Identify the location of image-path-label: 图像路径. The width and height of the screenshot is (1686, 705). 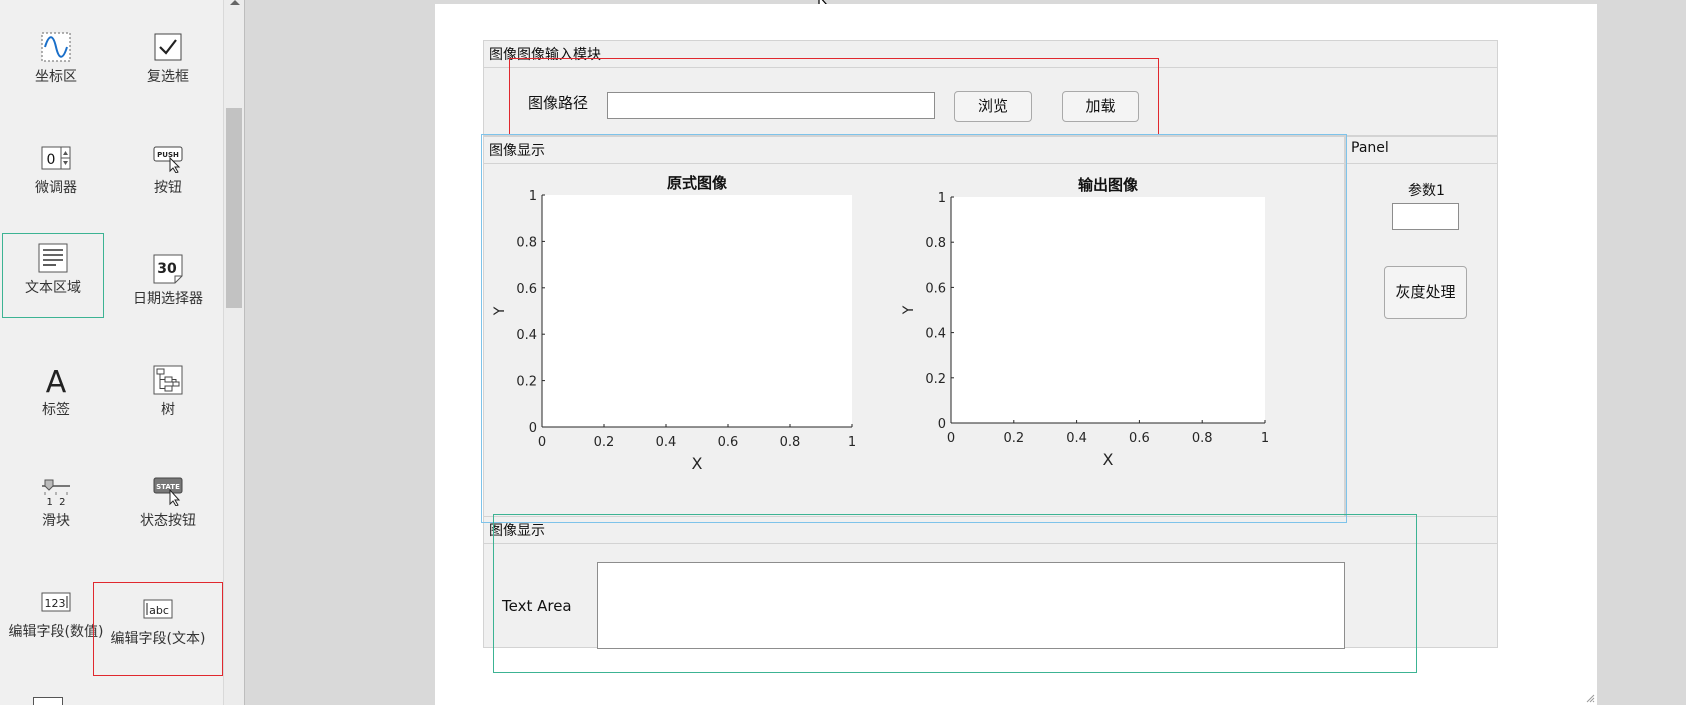
(558, 103).